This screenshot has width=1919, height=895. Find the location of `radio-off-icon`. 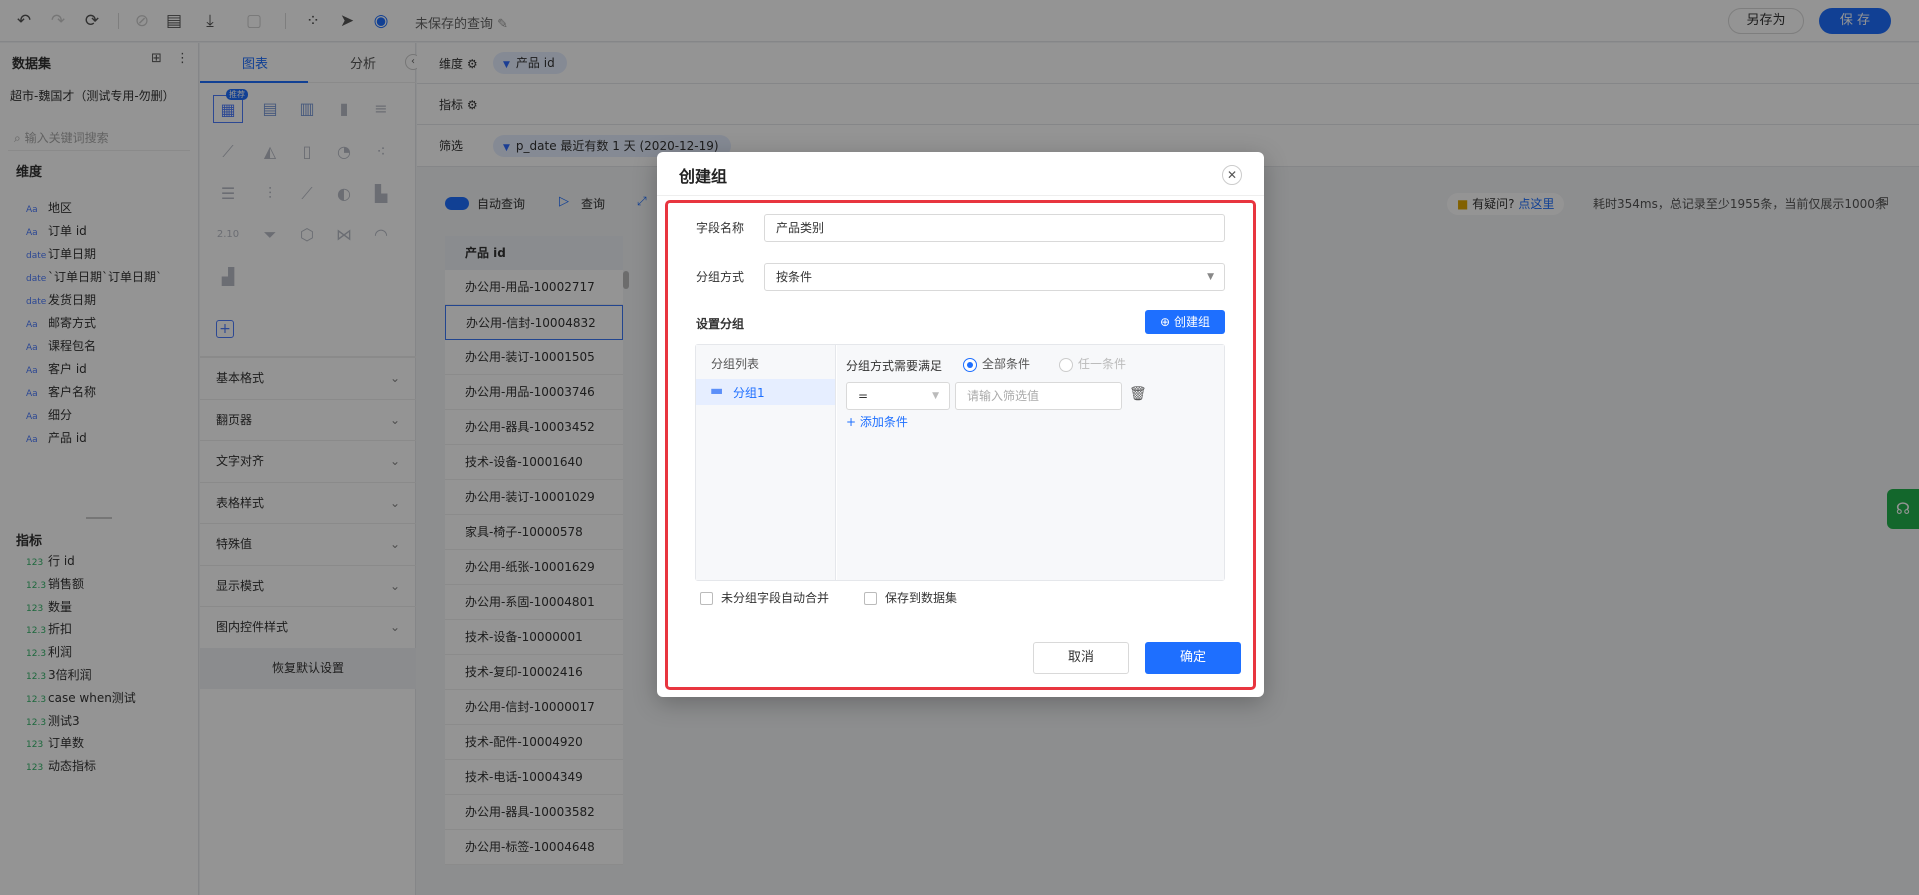

radio-off-icon is located at coordinates (1066, 364).